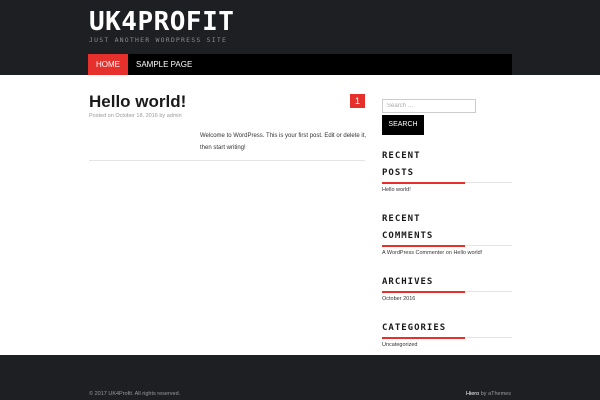 This screenshot has width=600, height=400. What do you see at coordinates (414, 328) in the screenshot?
I see `widget-title-categories: CATEGORIES` at bounding box center [414, 328].